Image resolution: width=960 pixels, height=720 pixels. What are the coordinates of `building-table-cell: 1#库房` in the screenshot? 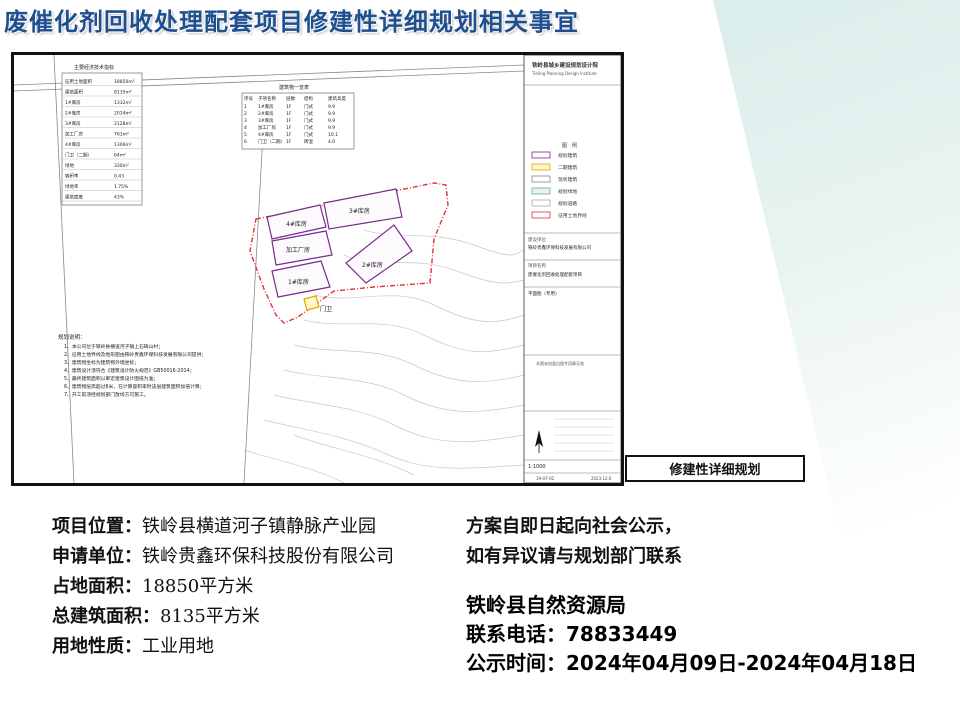 It's located at (266, 106).